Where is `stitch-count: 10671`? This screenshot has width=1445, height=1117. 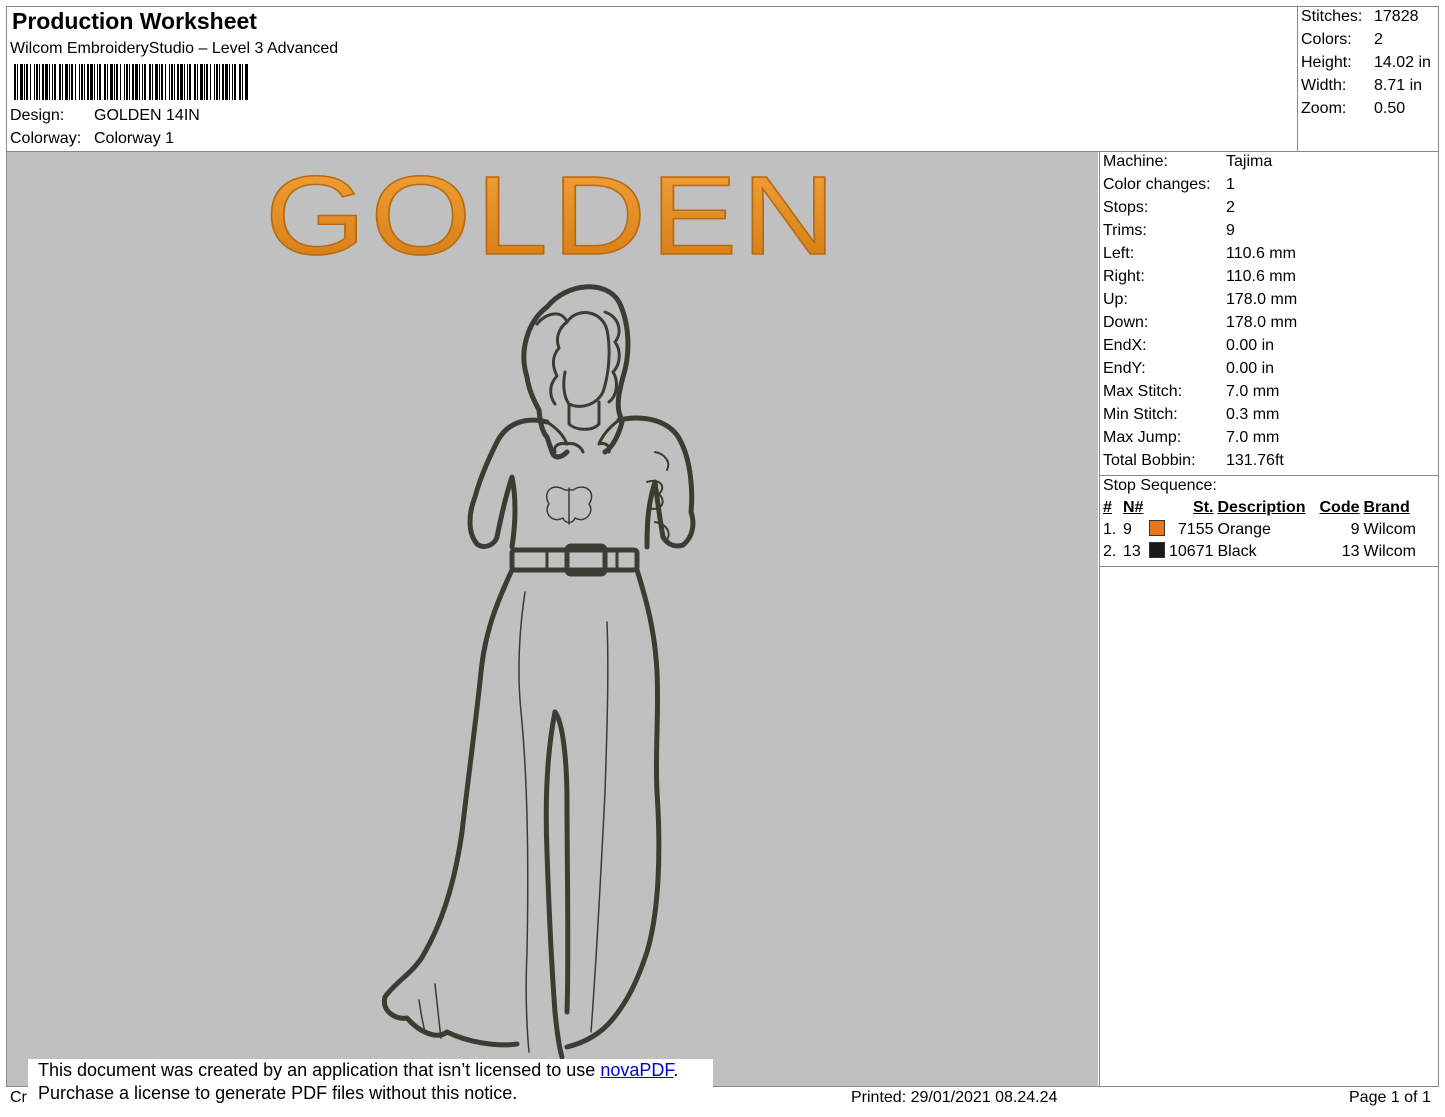
stitch-count: 10671 is located at coordinates (1191, 551).